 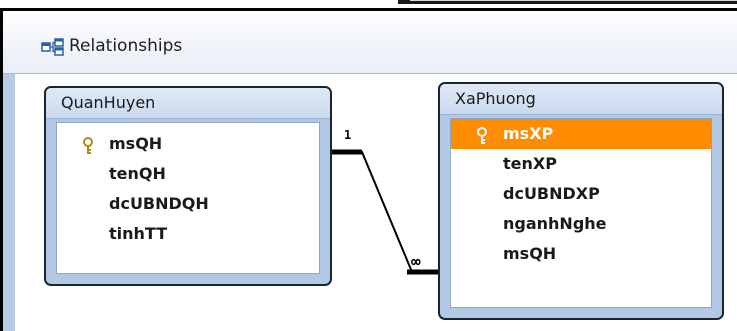 I want to click on field-row: nganhNghe, so click(x=581, y=224).